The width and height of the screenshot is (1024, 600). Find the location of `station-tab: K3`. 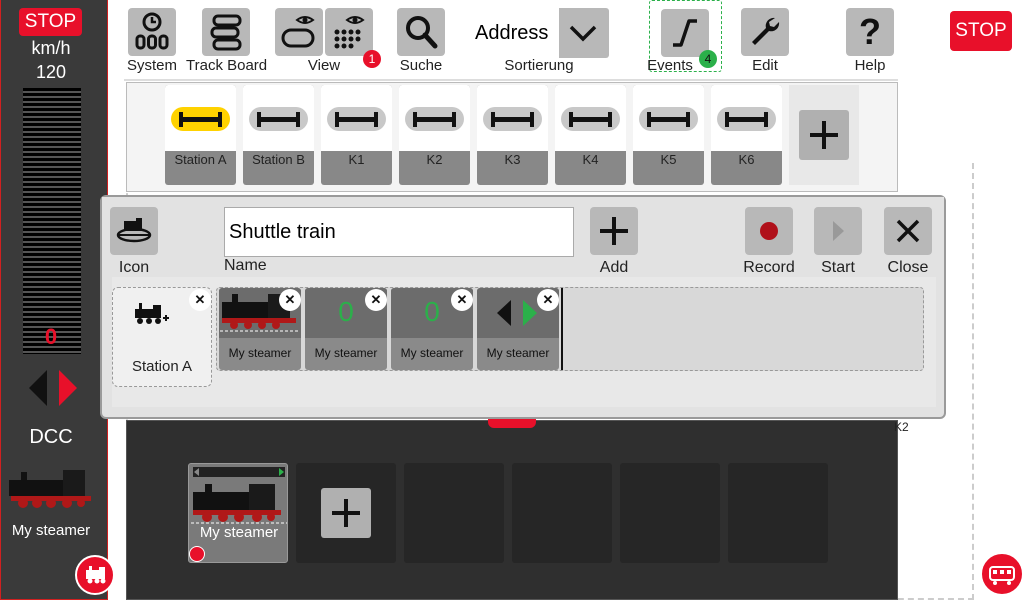

station-tab: K3 is located at coordinates (512, 135).